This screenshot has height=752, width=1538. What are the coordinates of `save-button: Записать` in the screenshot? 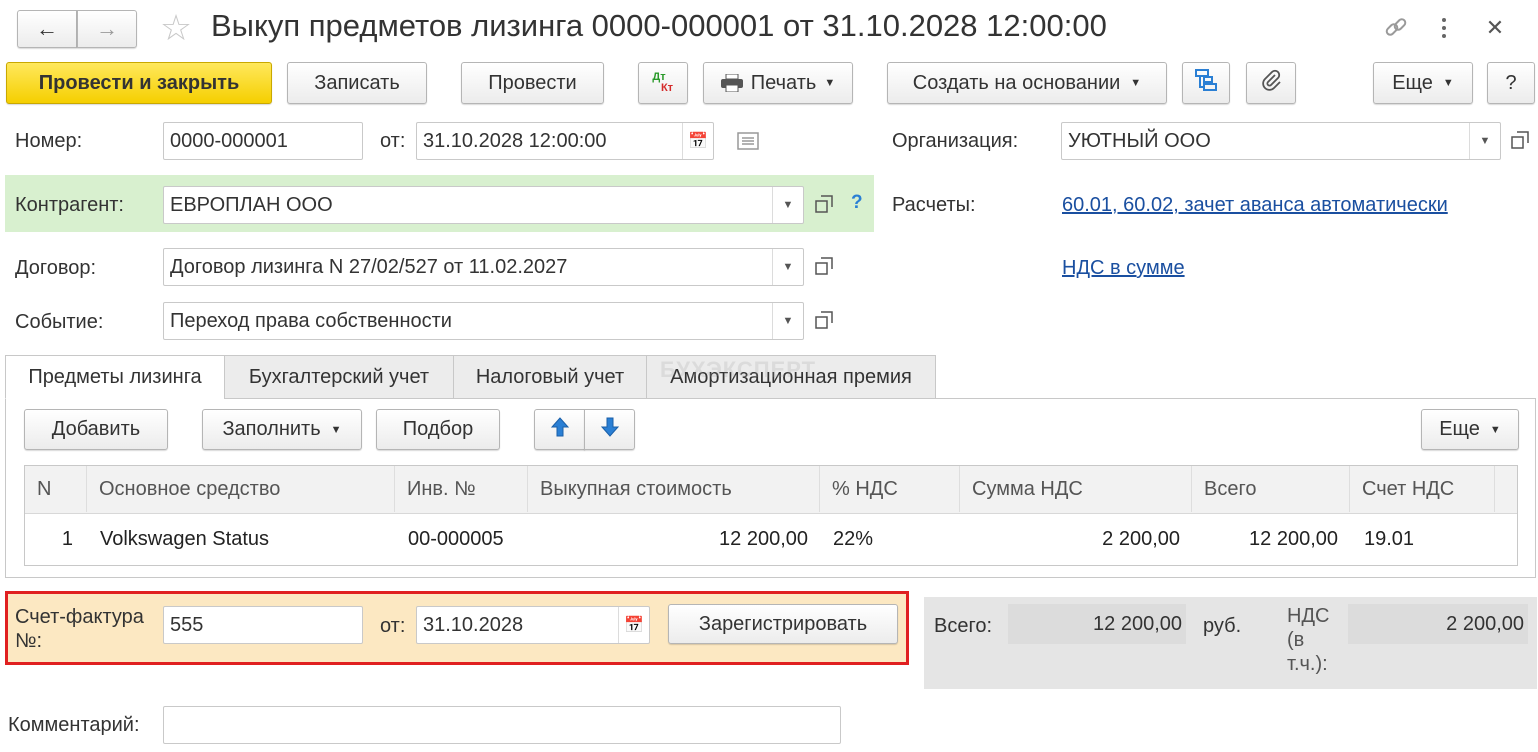 It's located at (357, 83).